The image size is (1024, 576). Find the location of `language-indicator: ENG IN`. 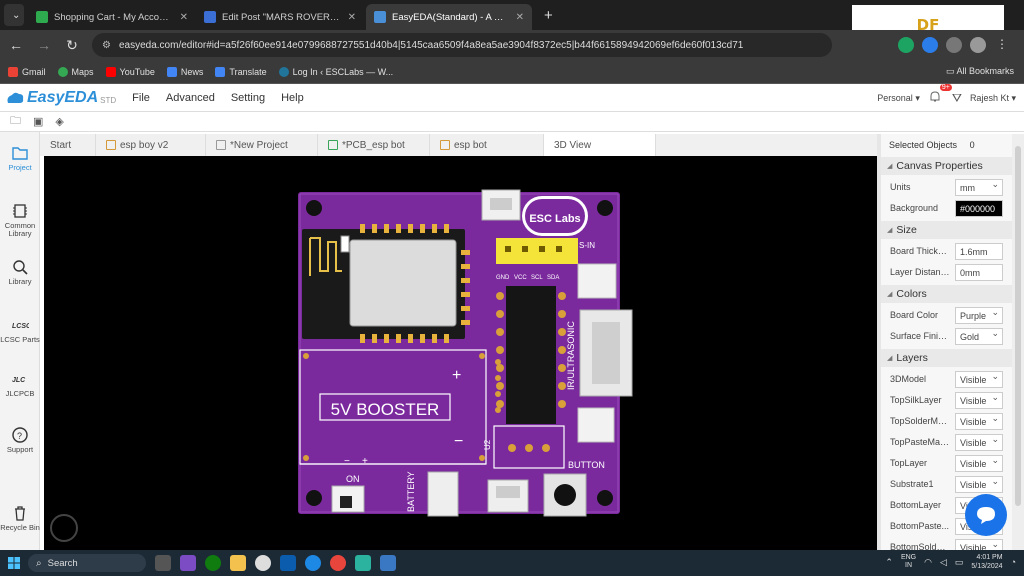

language-indicator: ENG IN is located at coordinates (908, 562).